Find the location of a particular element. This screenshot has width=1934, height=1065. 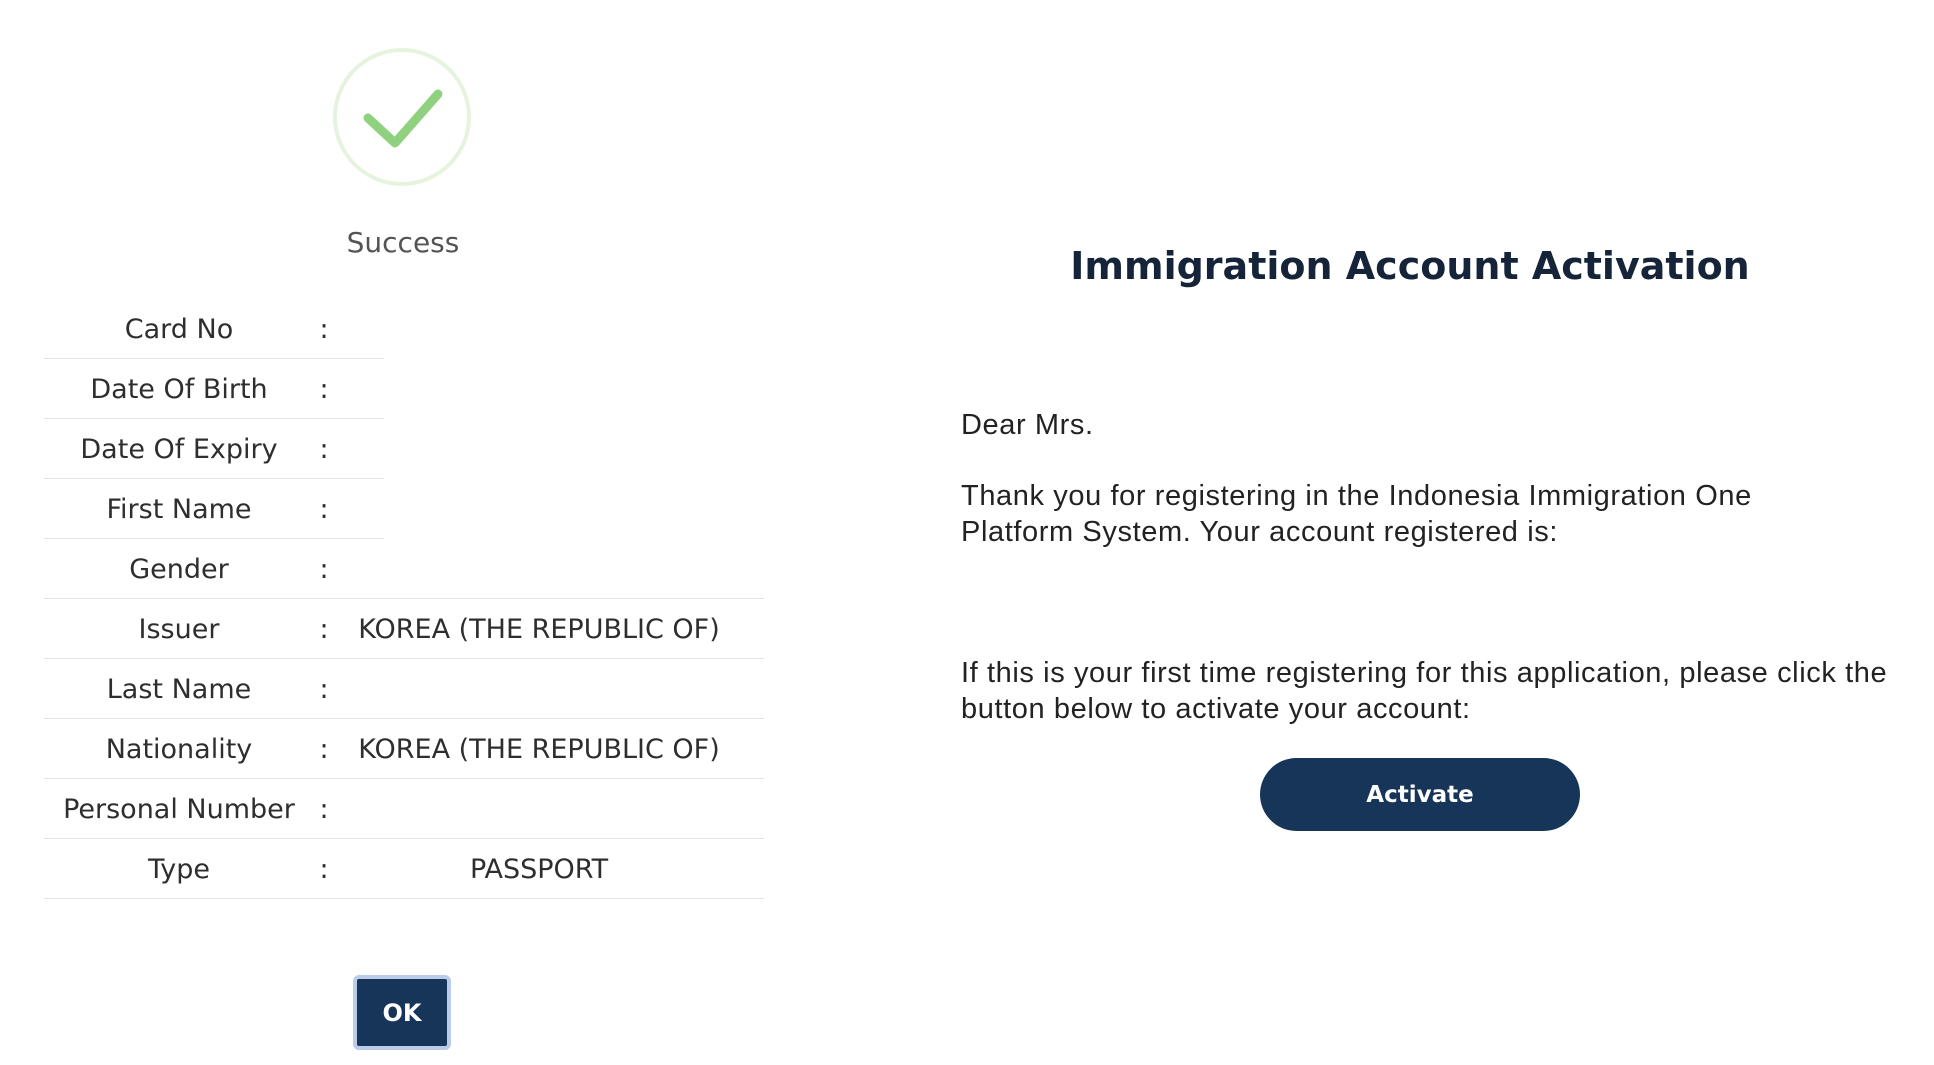

info-label: Last Name is located at coordinates (179, 689).